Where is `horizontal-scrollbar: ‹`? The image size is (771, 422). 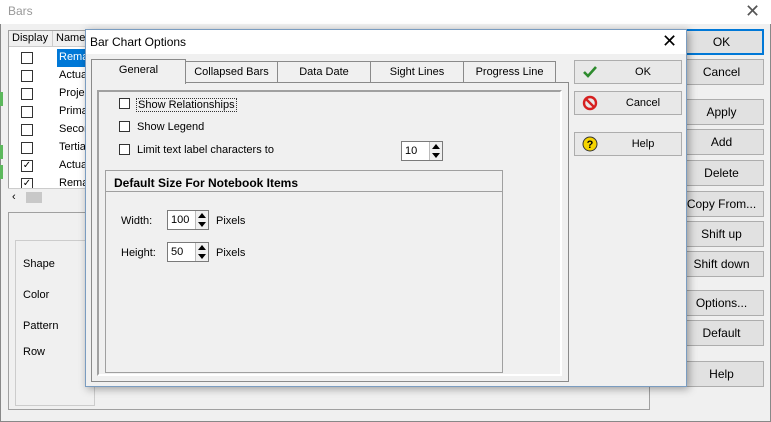 horizontal-scrollbar: ‹ is located at coordinates (48, 197).